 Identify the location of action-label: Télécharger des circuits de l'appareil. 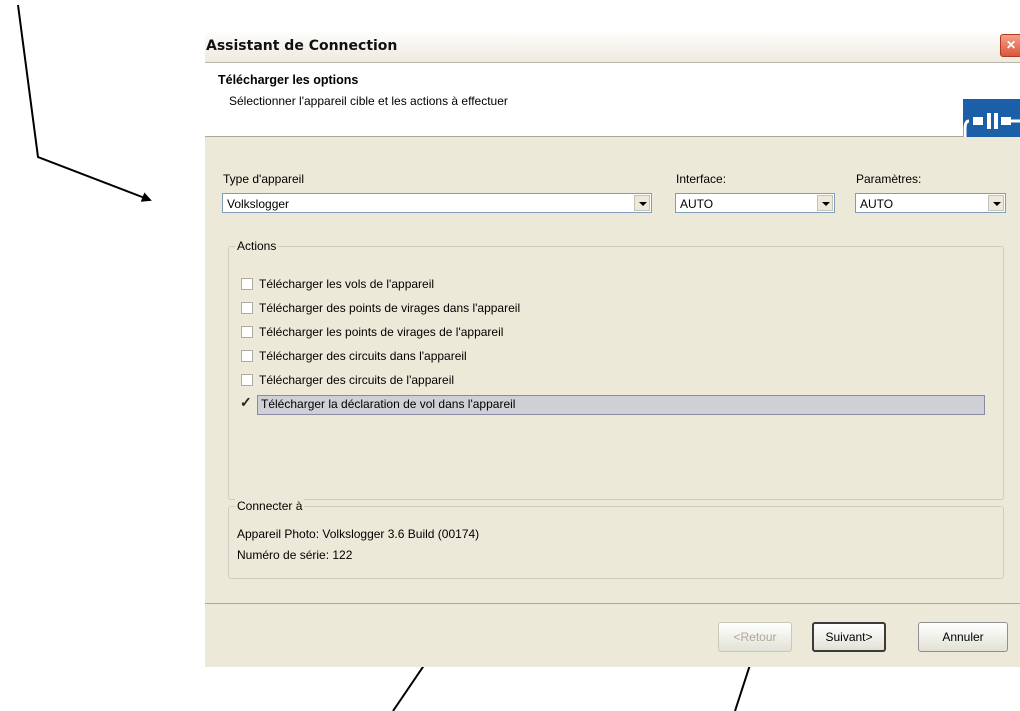
(357, 380).